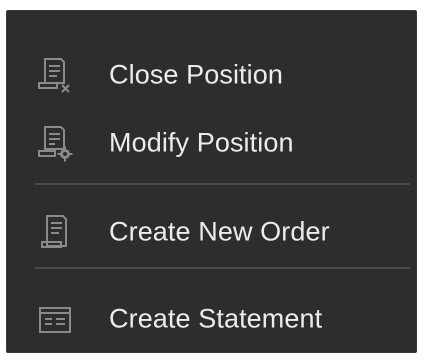 This screenshot has width=427, height=362. Describe the element at coordinates (196, 74) in the screenshot. I see `menu-item-label: Close Position` at that location.